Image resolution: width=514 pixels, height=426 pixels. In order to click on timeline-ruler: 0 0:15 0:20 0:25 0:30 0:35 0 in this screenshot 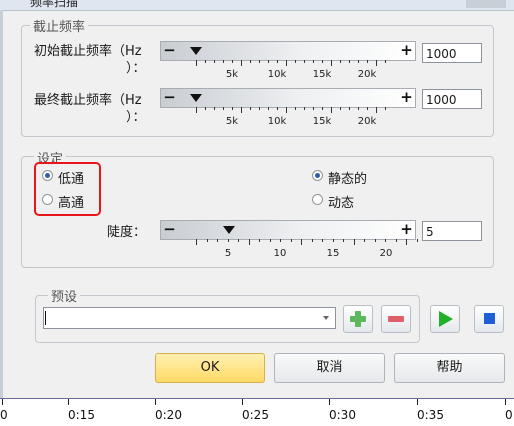, I will do `click(257, 412)`.